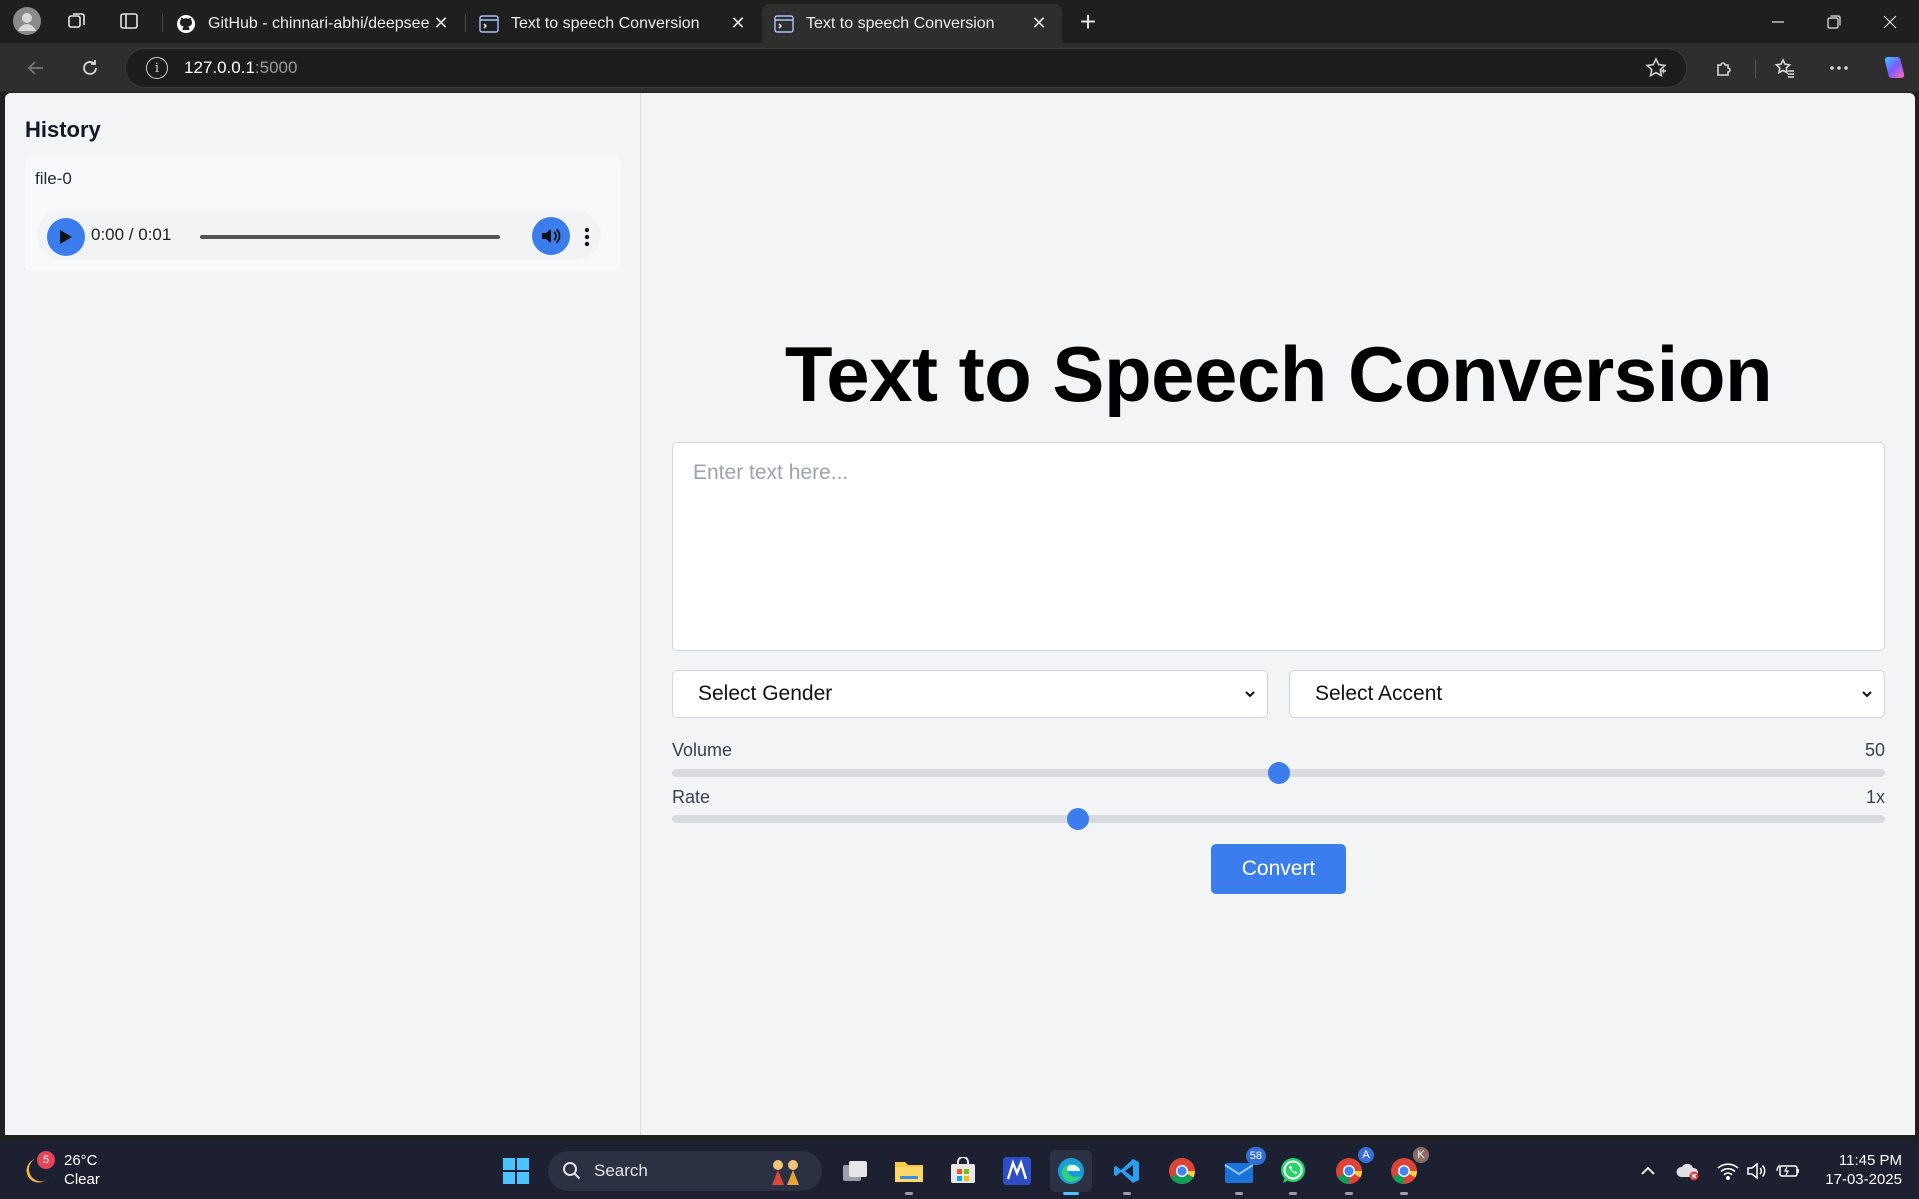 This screenshot has width=1919, height=1199. I want to click on refresh-icon, so click(90, 68).